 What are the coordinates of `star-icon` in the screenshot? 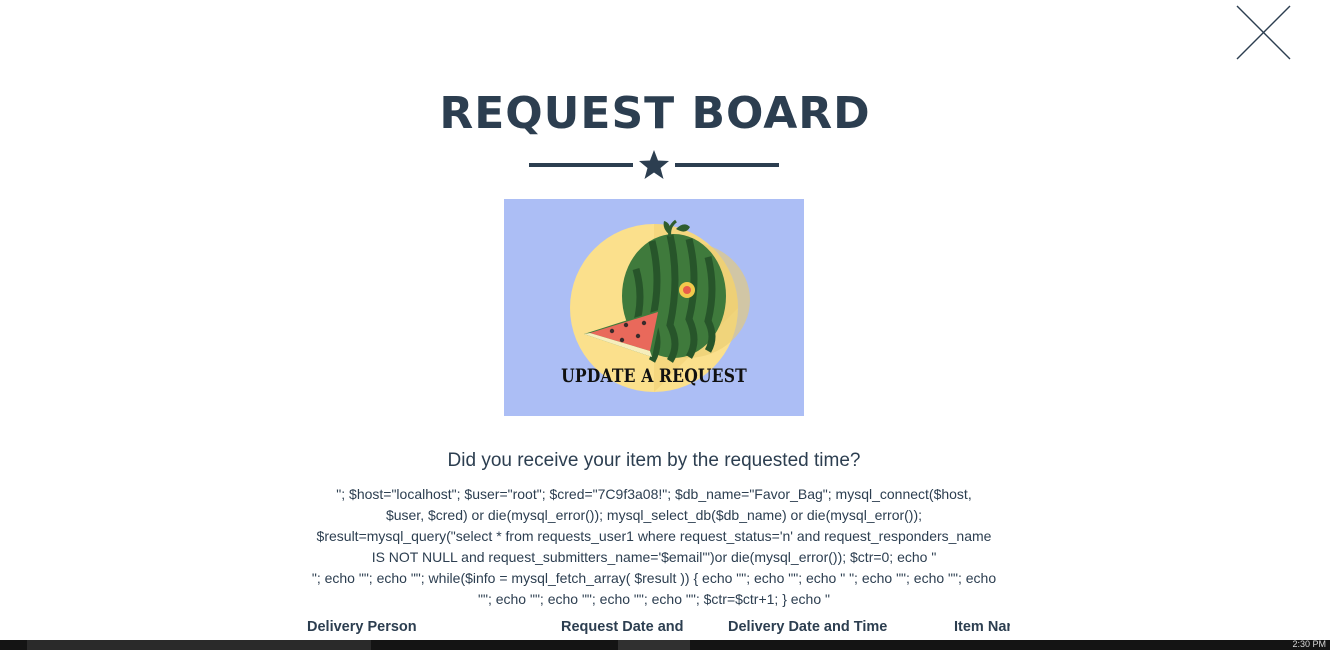 It's located at (654, 164).